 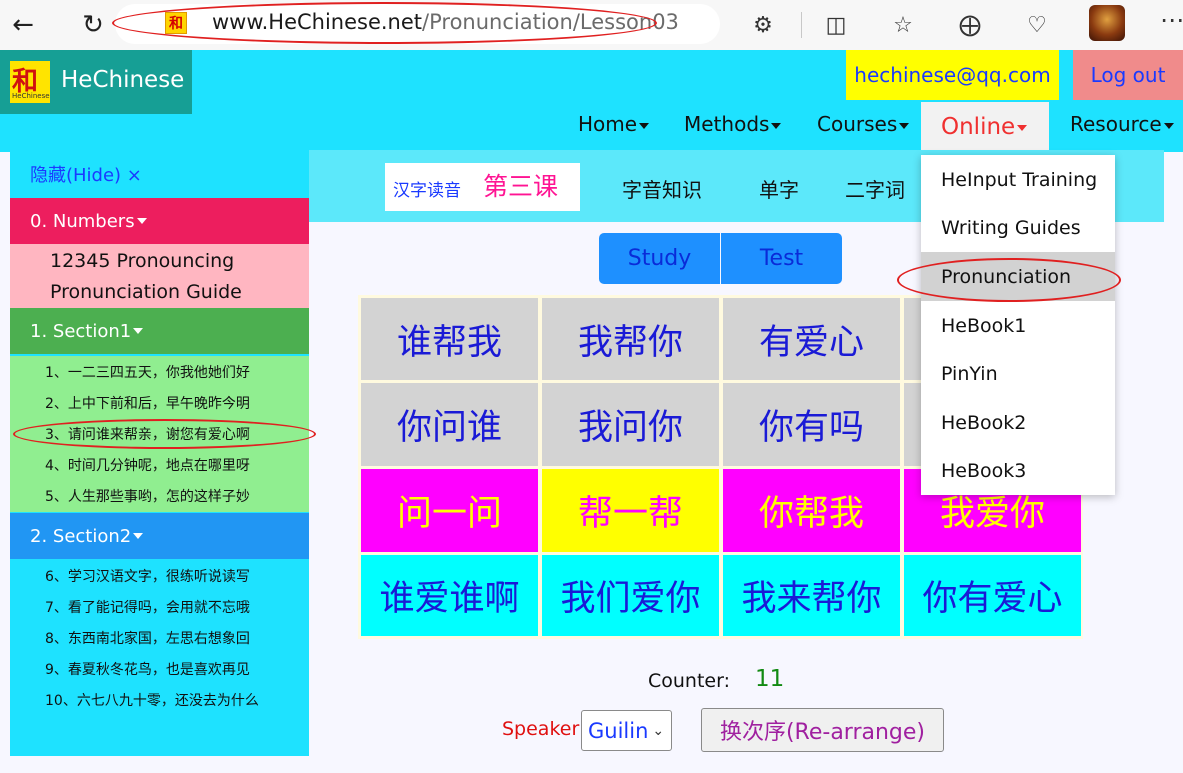 What do you see at coordinates (449, 424) in the screenshot?
I see `word-cell: 你问谁` at bounding box center [449, 424].